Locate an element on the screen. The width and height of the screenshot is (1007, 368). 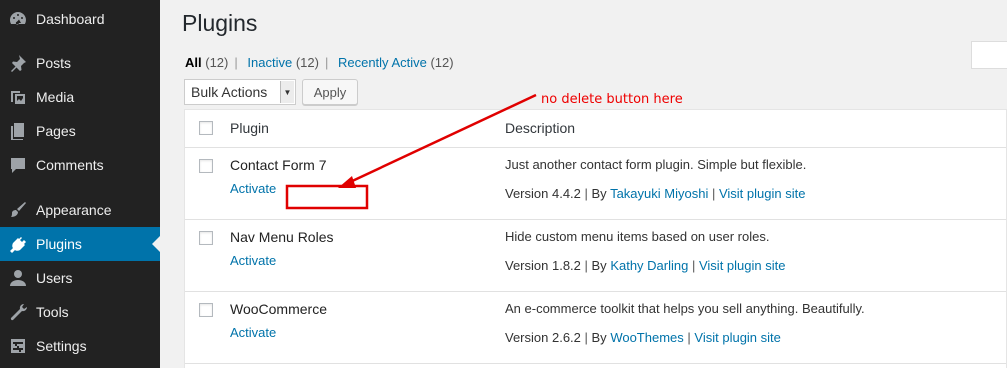
column-header-description: Description is located at coordinates (540, 128).